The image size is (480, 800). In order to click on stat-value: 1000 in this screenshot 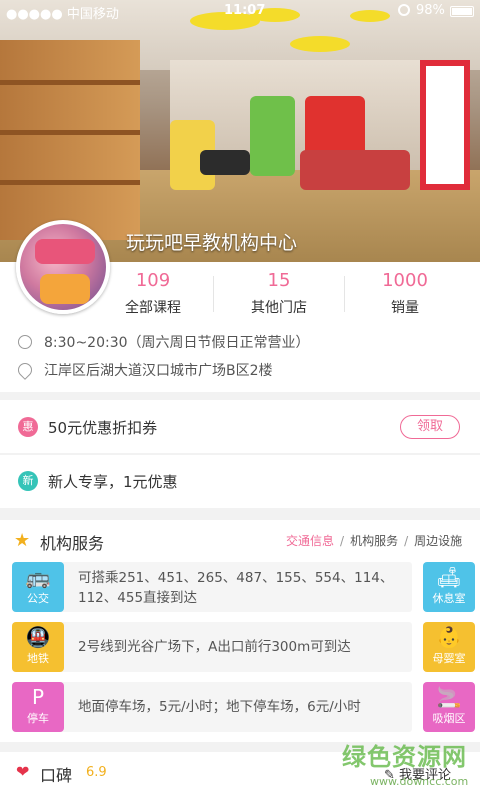, I will do `click(405, 280)`.